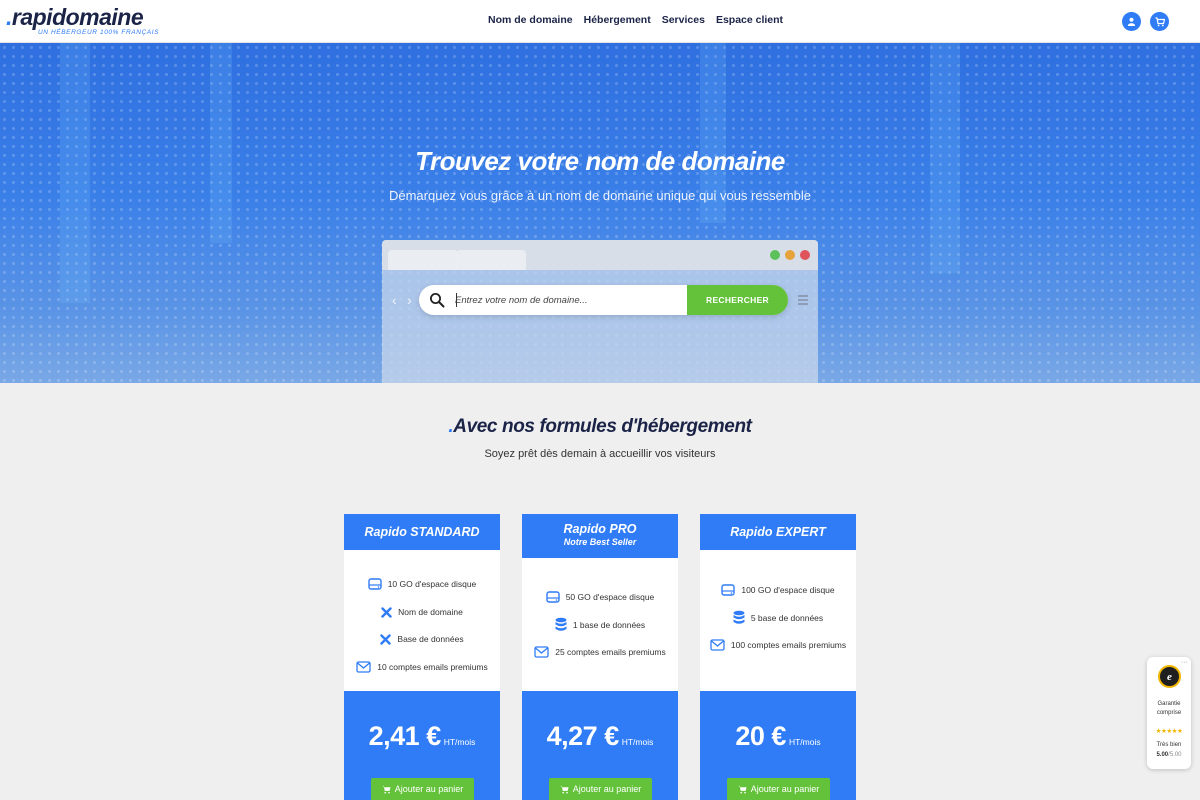 The height and width of the screenshot is (800, 1200). What do you see at coordinates (600, 255) in the screenshot?
I see `browser-toolbar` at bounding box center [600, 255].